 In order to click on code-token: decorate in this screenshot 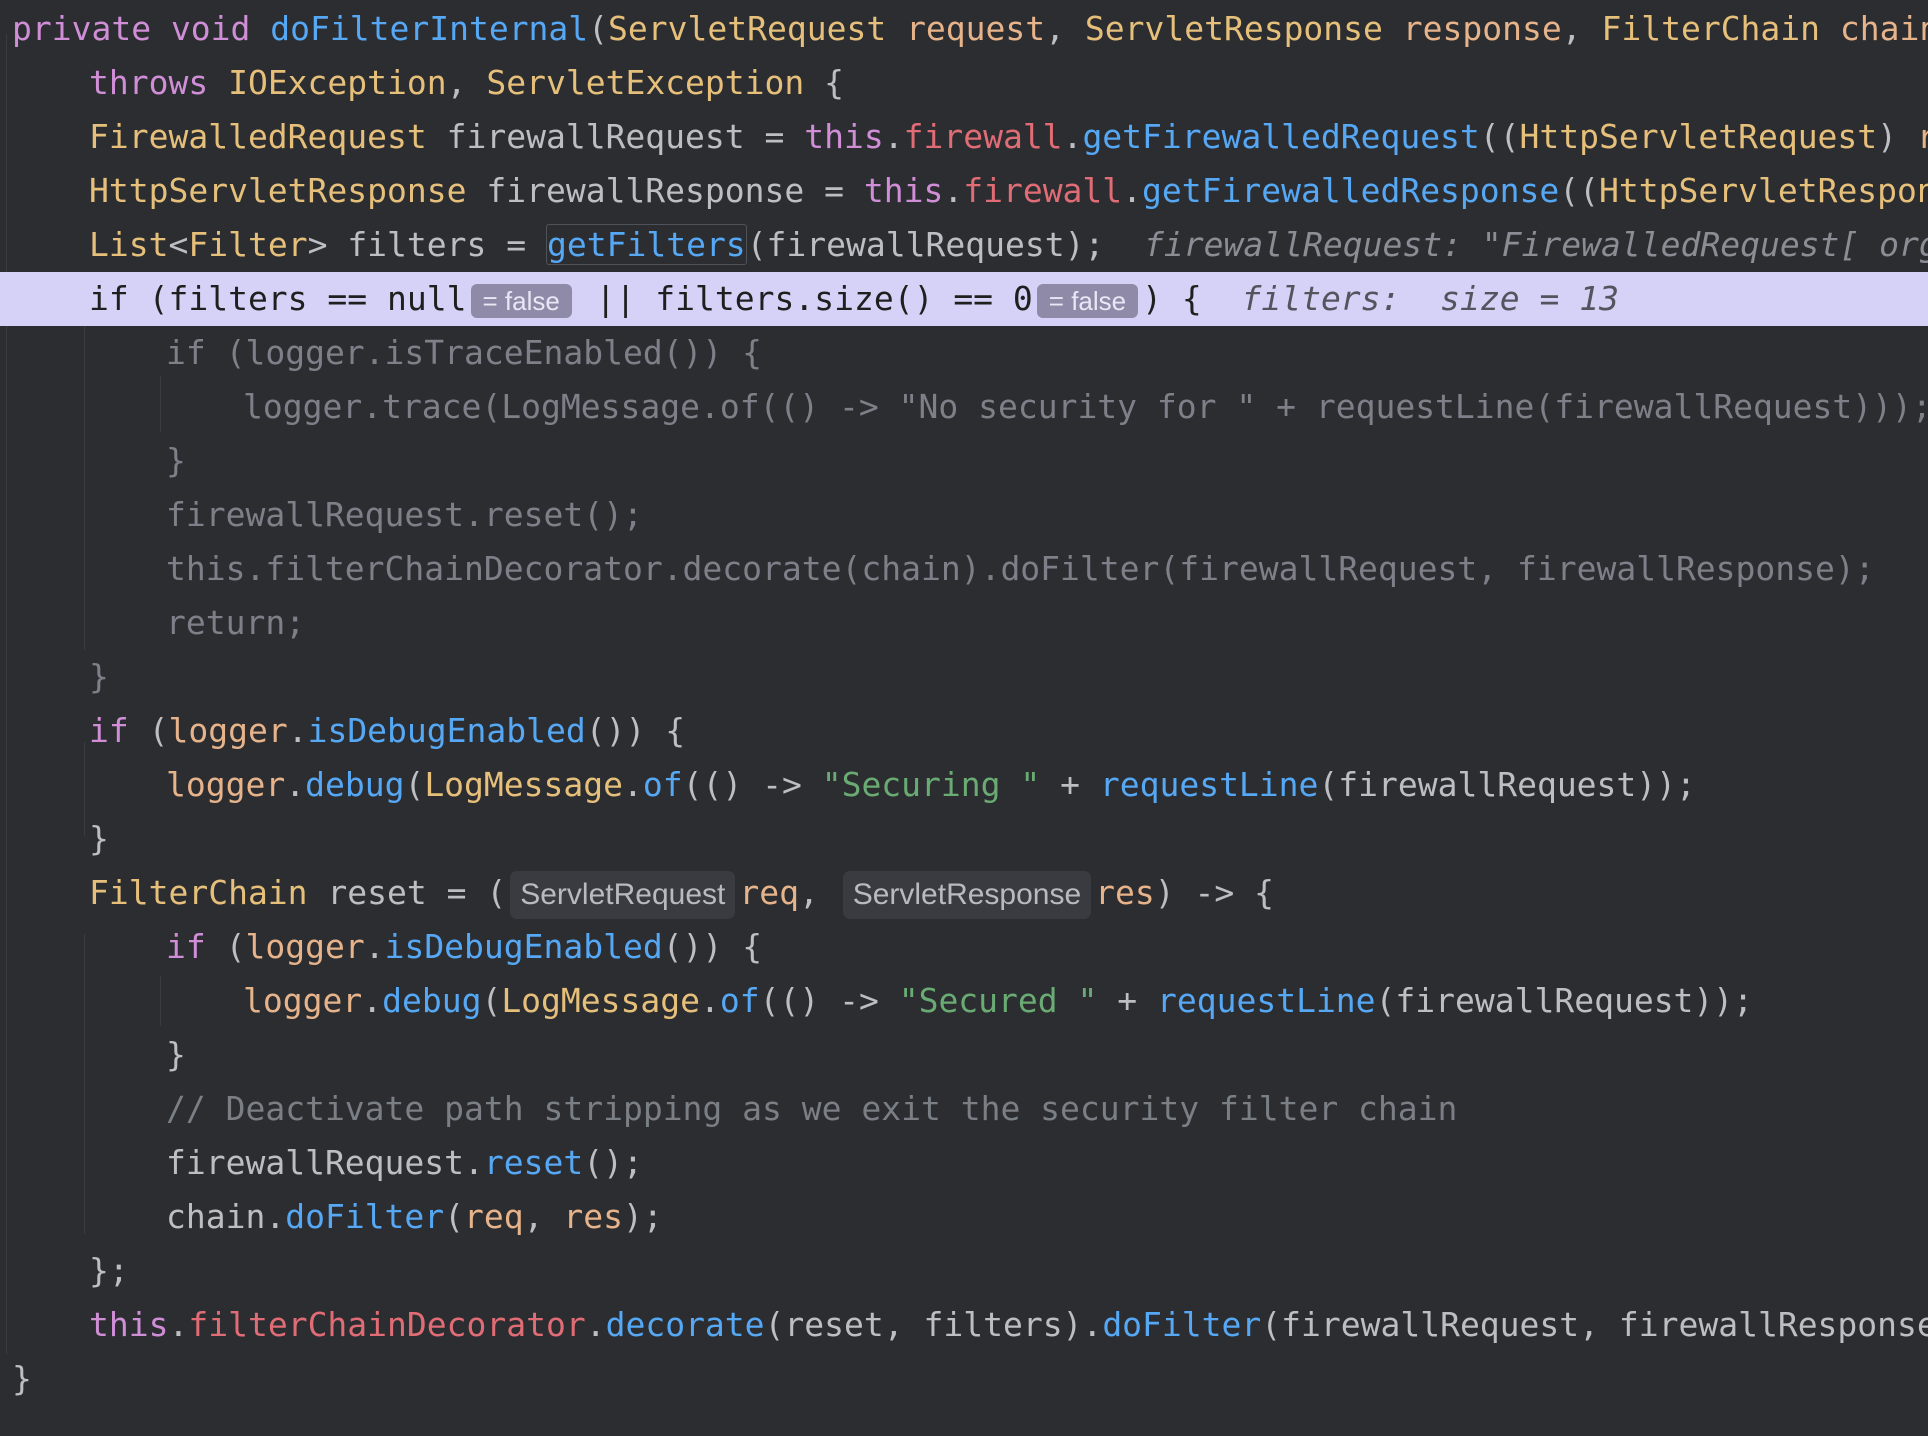, I will do `click(685, 1324)`.